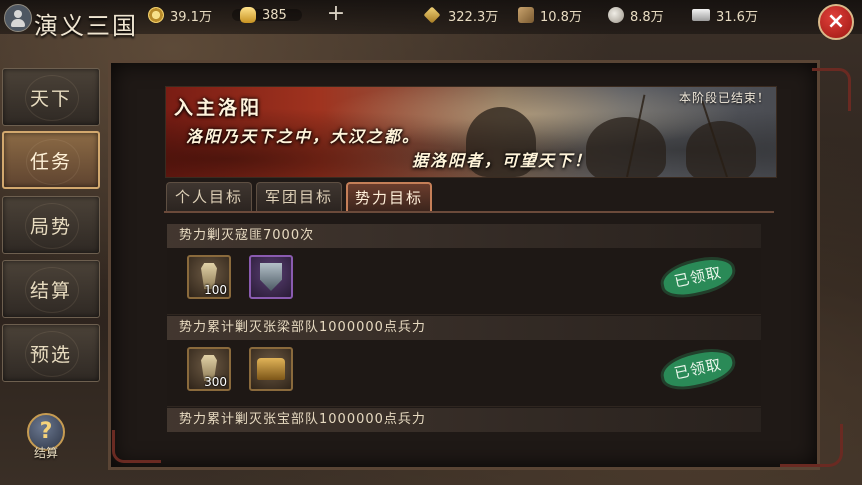 Image resolution: width=862 pixels, height=485 pixels. What do you see at coordinates (473, 17) in the screenshot?
I see `grain-value: 322.3万` at bounding box center [473, 17].